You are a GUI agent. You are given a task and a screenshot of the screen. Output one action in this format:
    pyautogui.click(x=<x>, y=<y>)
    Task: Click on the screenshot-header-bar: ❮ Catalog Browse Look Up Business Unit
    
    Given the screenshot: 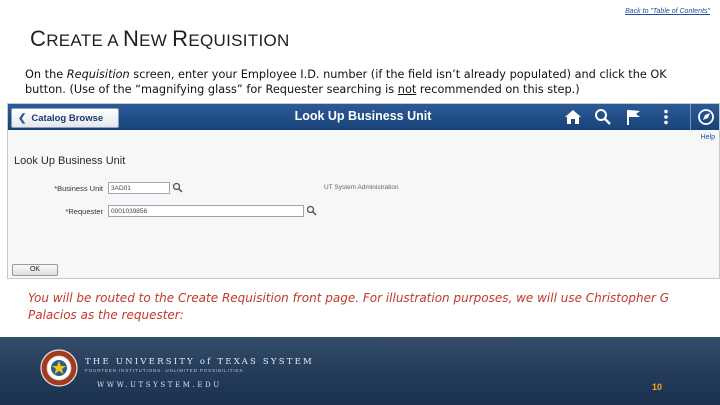 What is the action you would take?
    pyautogui.click(x=363, y=117)
    